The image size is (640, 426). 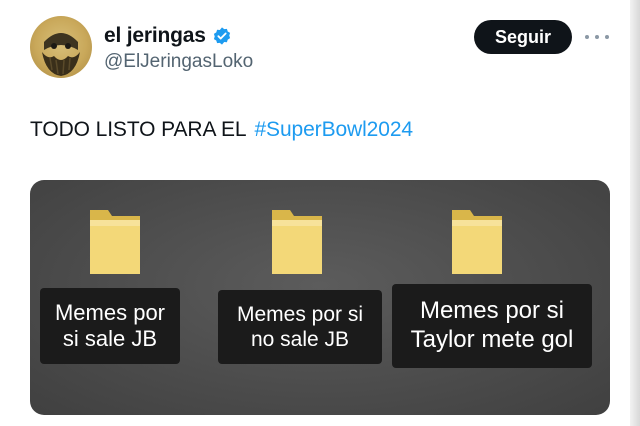 I want to click on tweet-body: TODO LISTO PARA EL, so click(x=138, y=129).